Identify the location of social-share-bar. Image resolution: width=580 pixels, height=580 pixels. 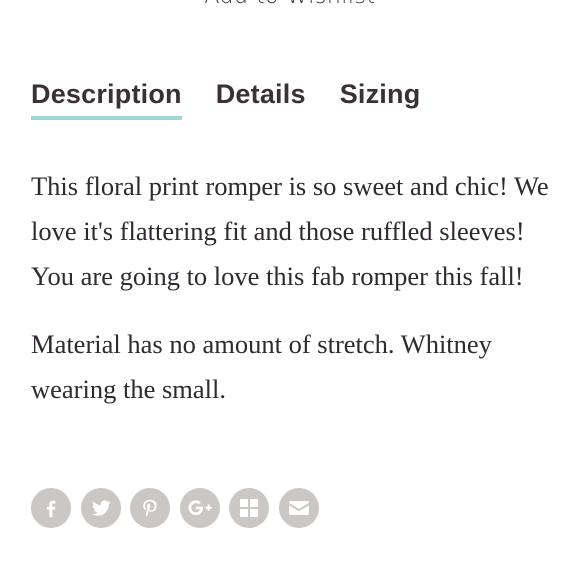
(175, 508).